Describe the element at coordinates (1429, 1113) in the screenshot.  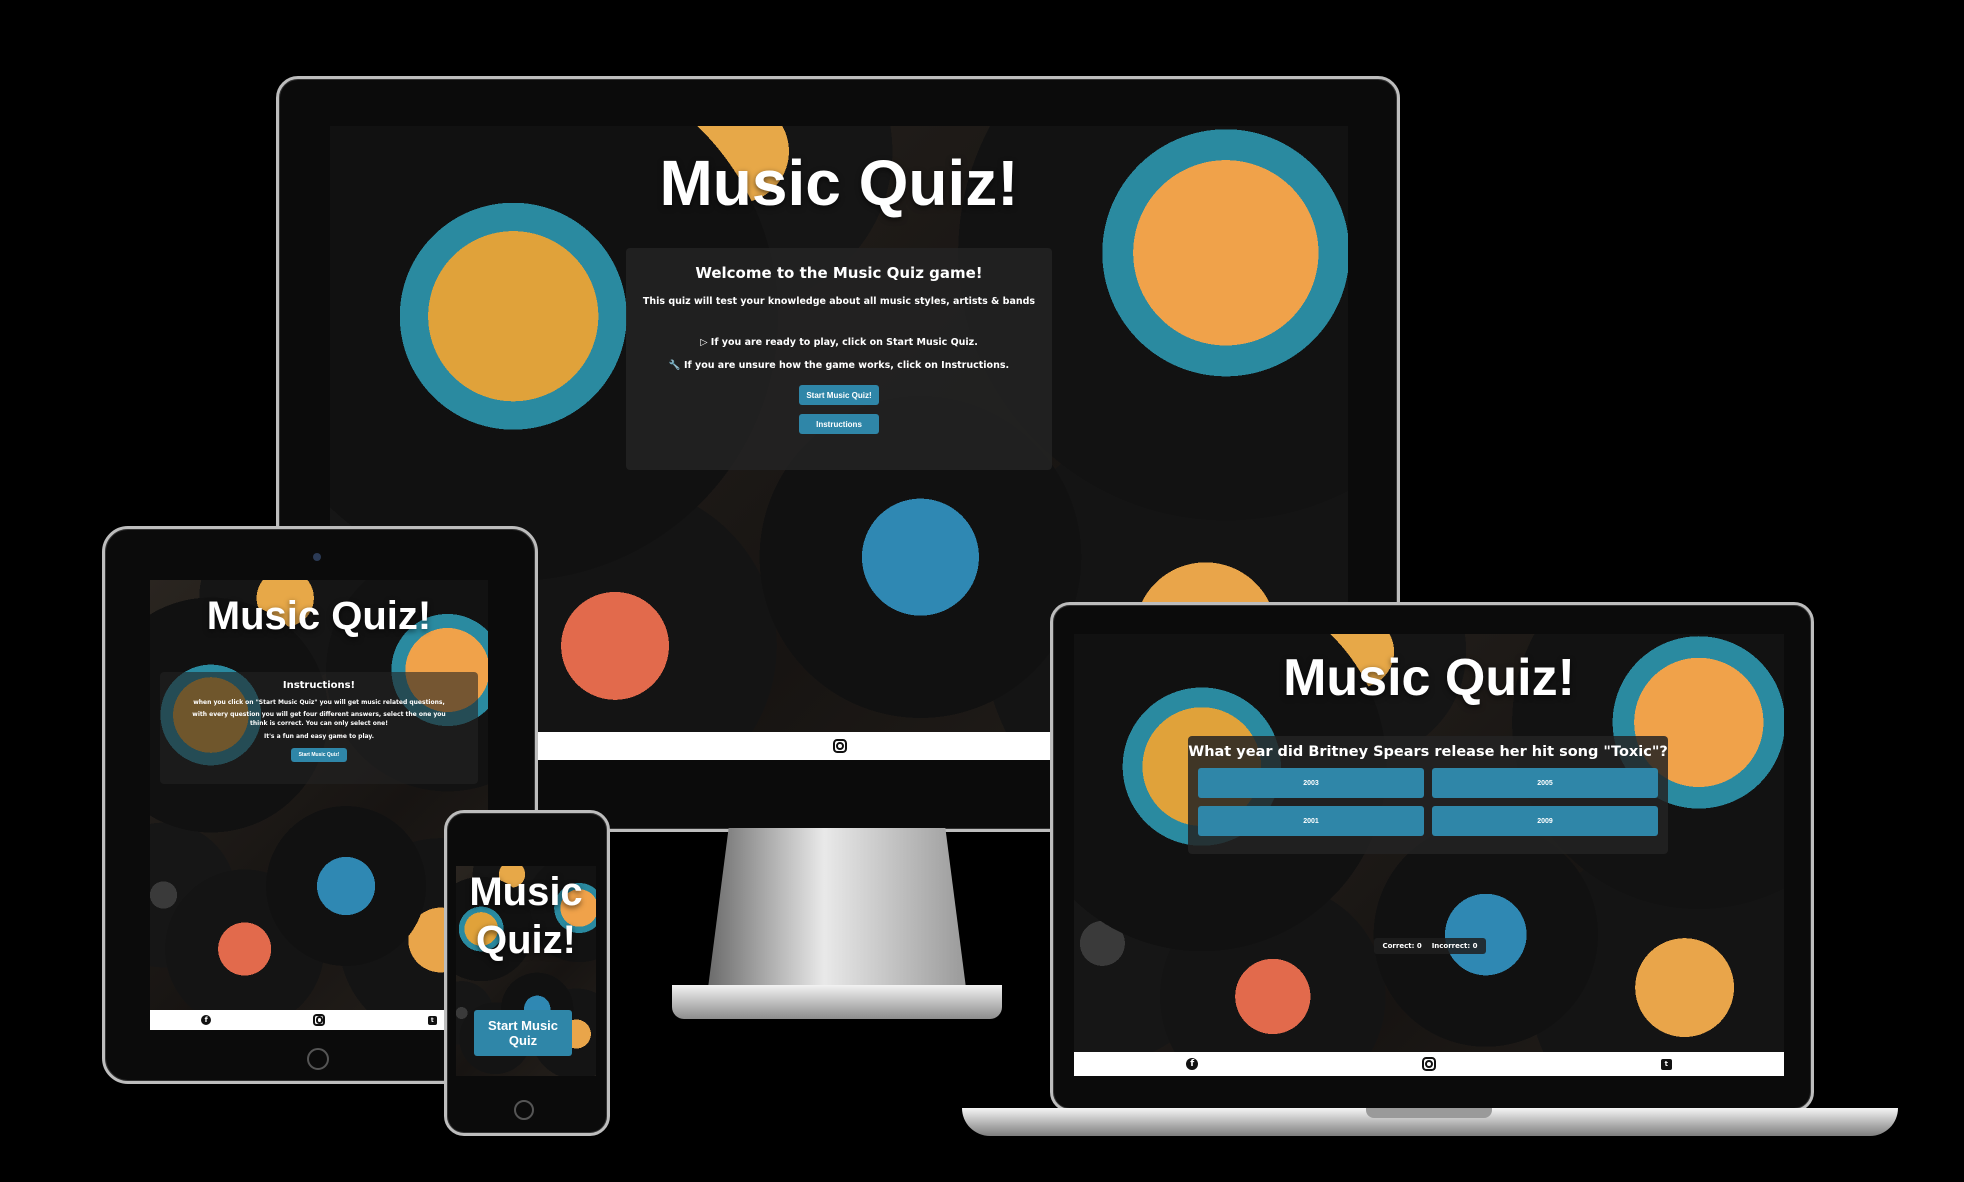
I see `laptop-notch` at that location.